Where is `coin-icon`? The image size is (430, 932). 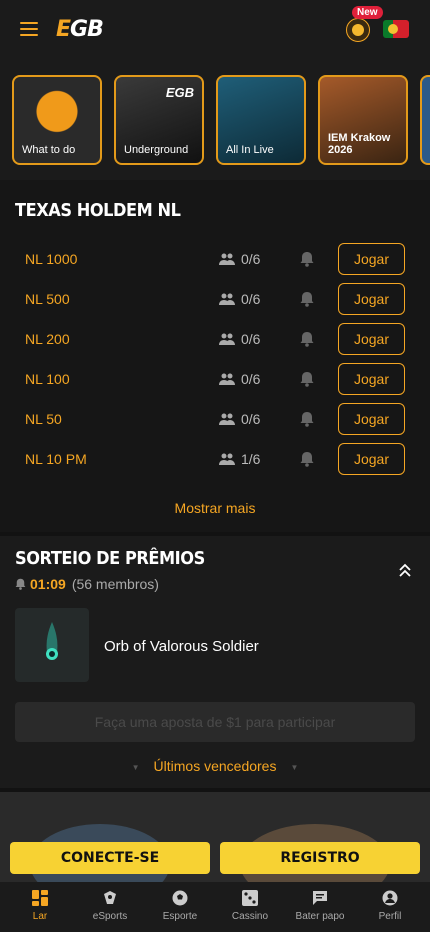 coin-icon is located at coordinates (358, 30).